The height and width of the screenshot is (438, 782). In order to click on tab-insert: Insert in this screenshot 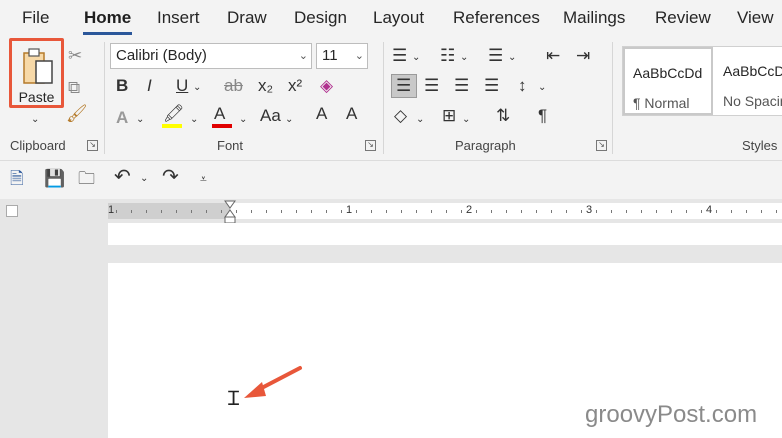, I will do `click(178, 18)`.